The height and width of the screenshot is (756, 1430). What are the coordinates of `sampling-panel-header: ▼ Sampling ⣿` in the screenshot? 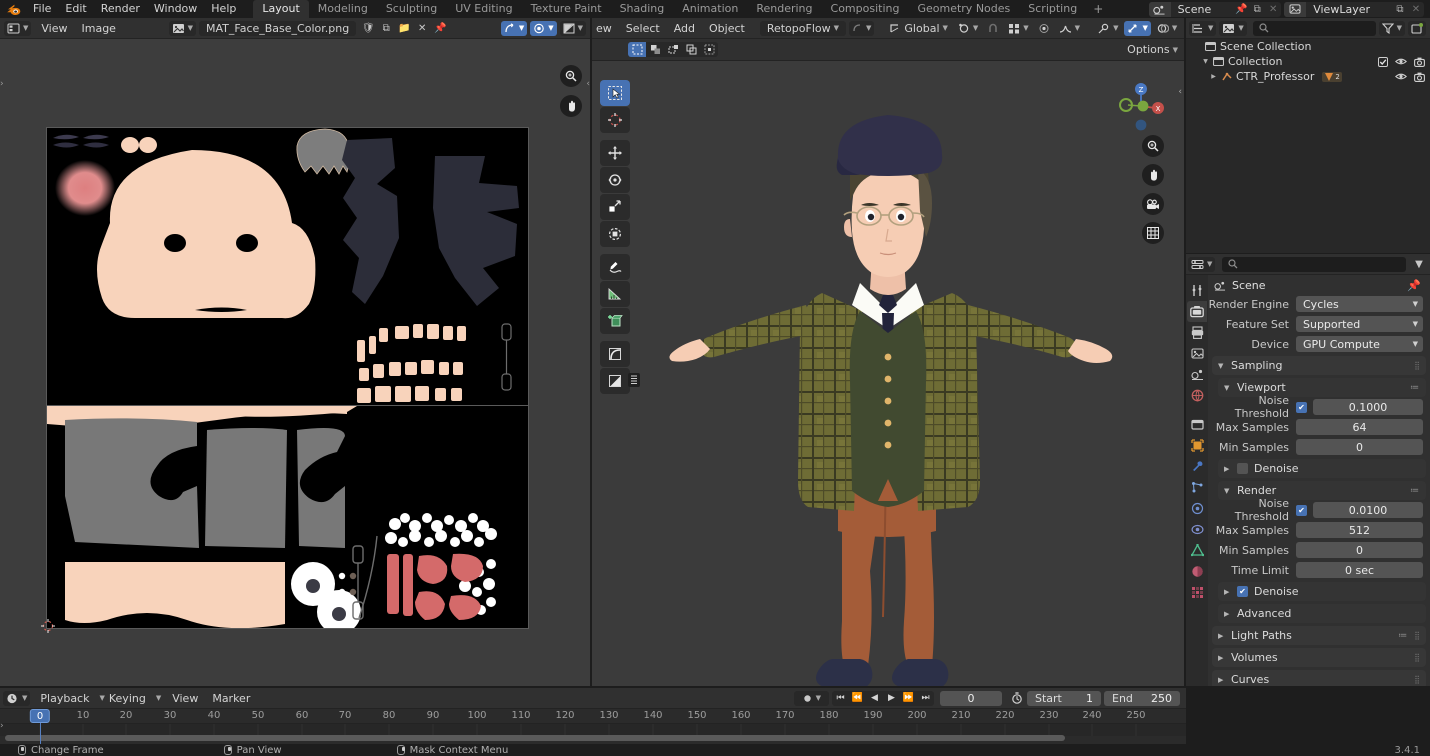 It's located at (1319, 365).